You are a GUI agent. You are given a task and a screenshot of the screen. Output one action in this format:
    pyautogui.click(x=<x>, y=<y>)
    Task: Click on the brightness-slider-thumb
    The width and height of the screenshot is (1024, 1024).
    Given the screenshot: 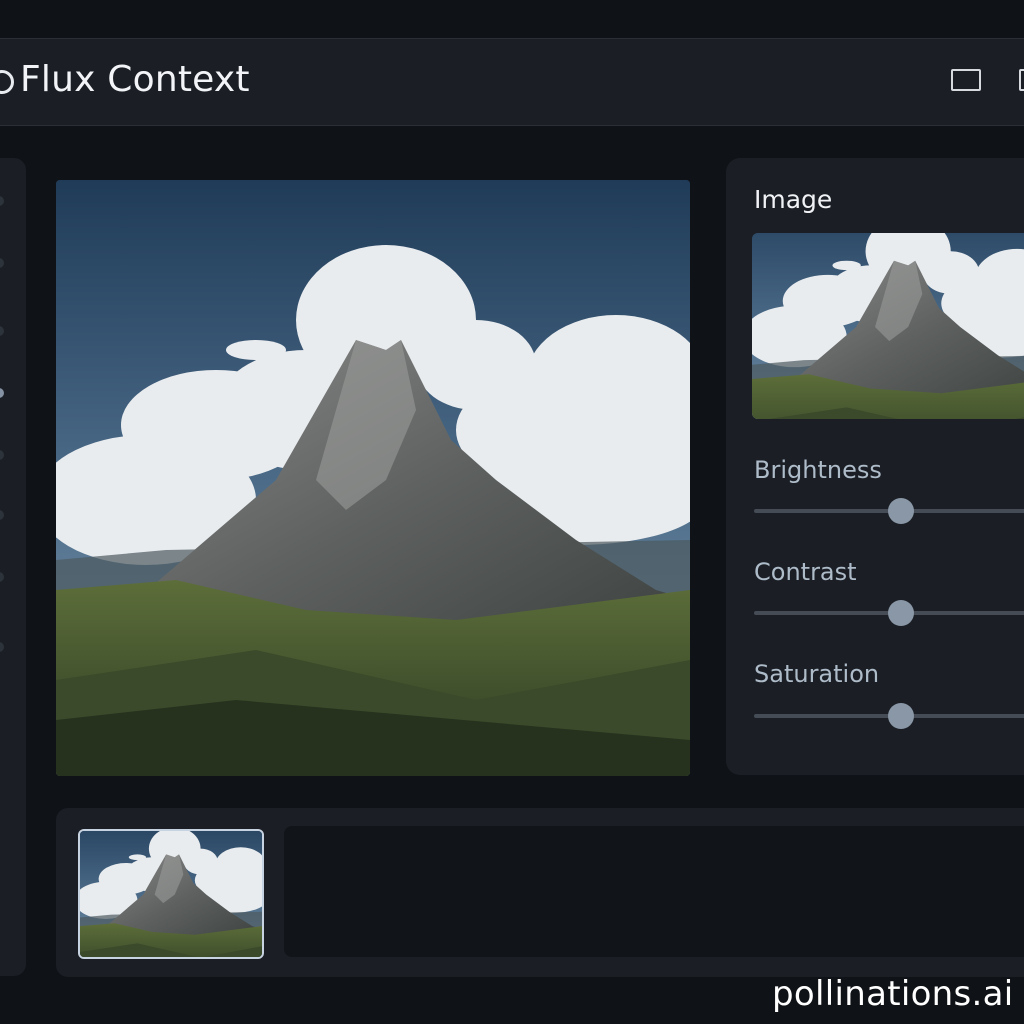 What is the action you would take?
    pyautogui.click(x=901, y=511)
    